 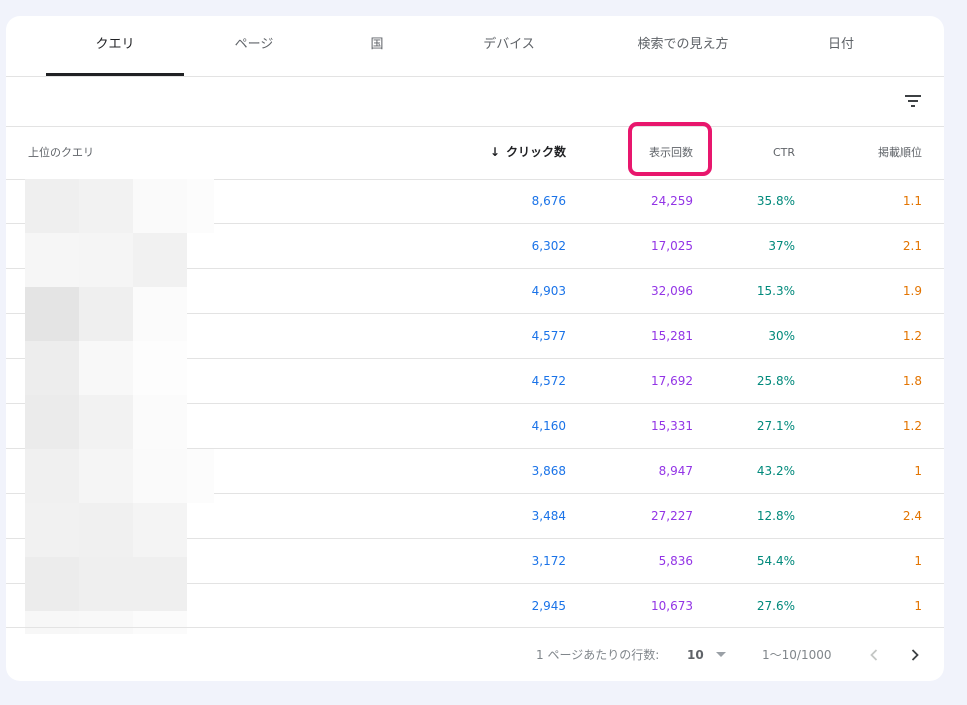 What do you see at coordinates (775, 291) in the screenshot?
I see `ctr-cell: 15.3%` at bounding box center [775, 291].